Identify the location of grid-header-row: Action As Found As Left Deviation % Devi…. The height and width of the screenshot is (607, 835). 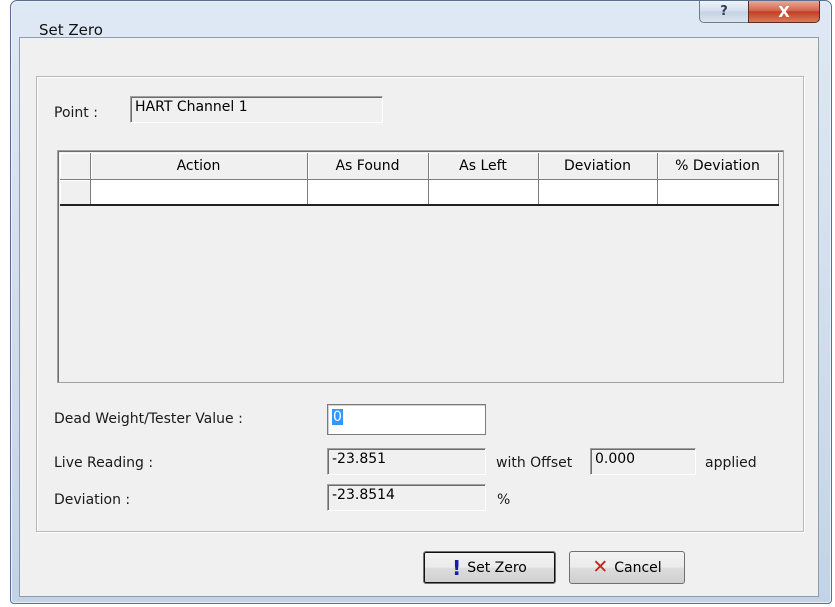
(419, 166).